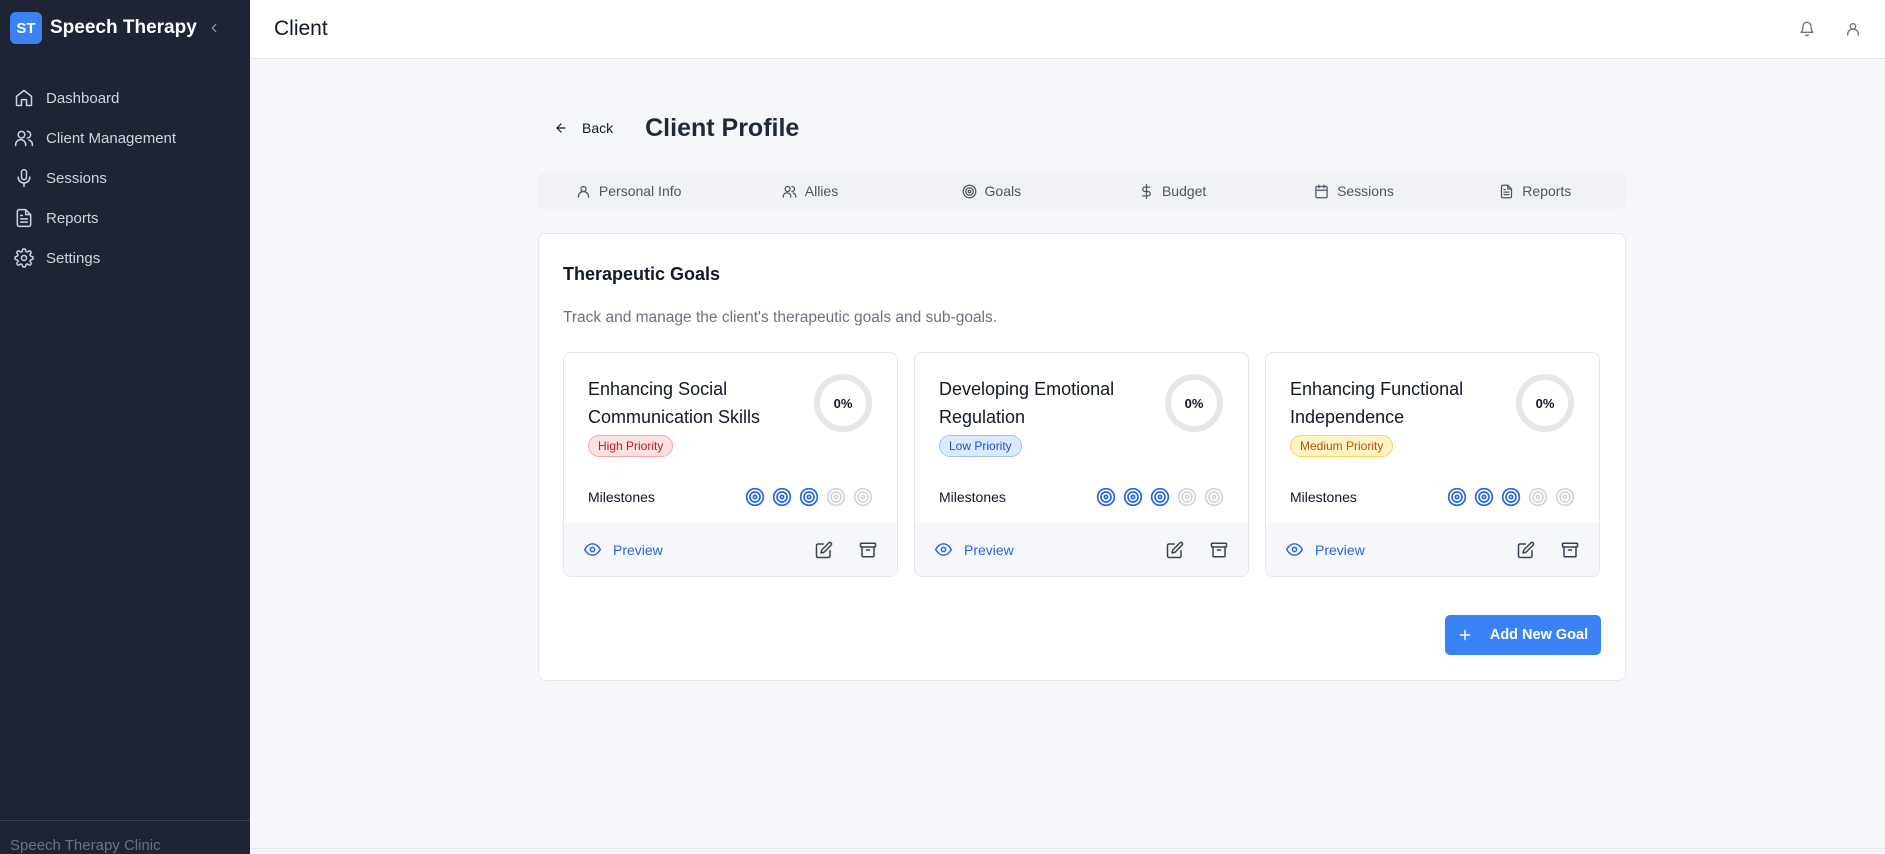  Describe the element at coordinates (1184, 191) in the screenshot. I see `tab-label: Budget` at that location.